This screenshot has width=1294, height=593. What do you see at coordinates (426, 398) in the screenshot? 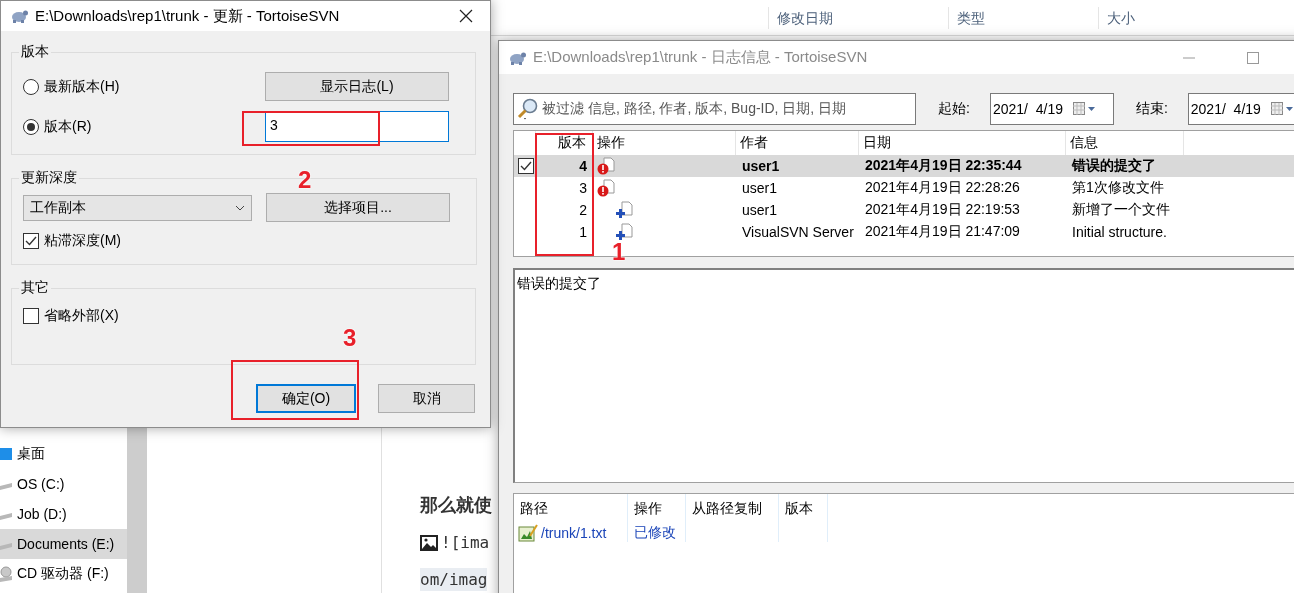
I see `cancel-button: 取消` at bounding box center [426, 398].